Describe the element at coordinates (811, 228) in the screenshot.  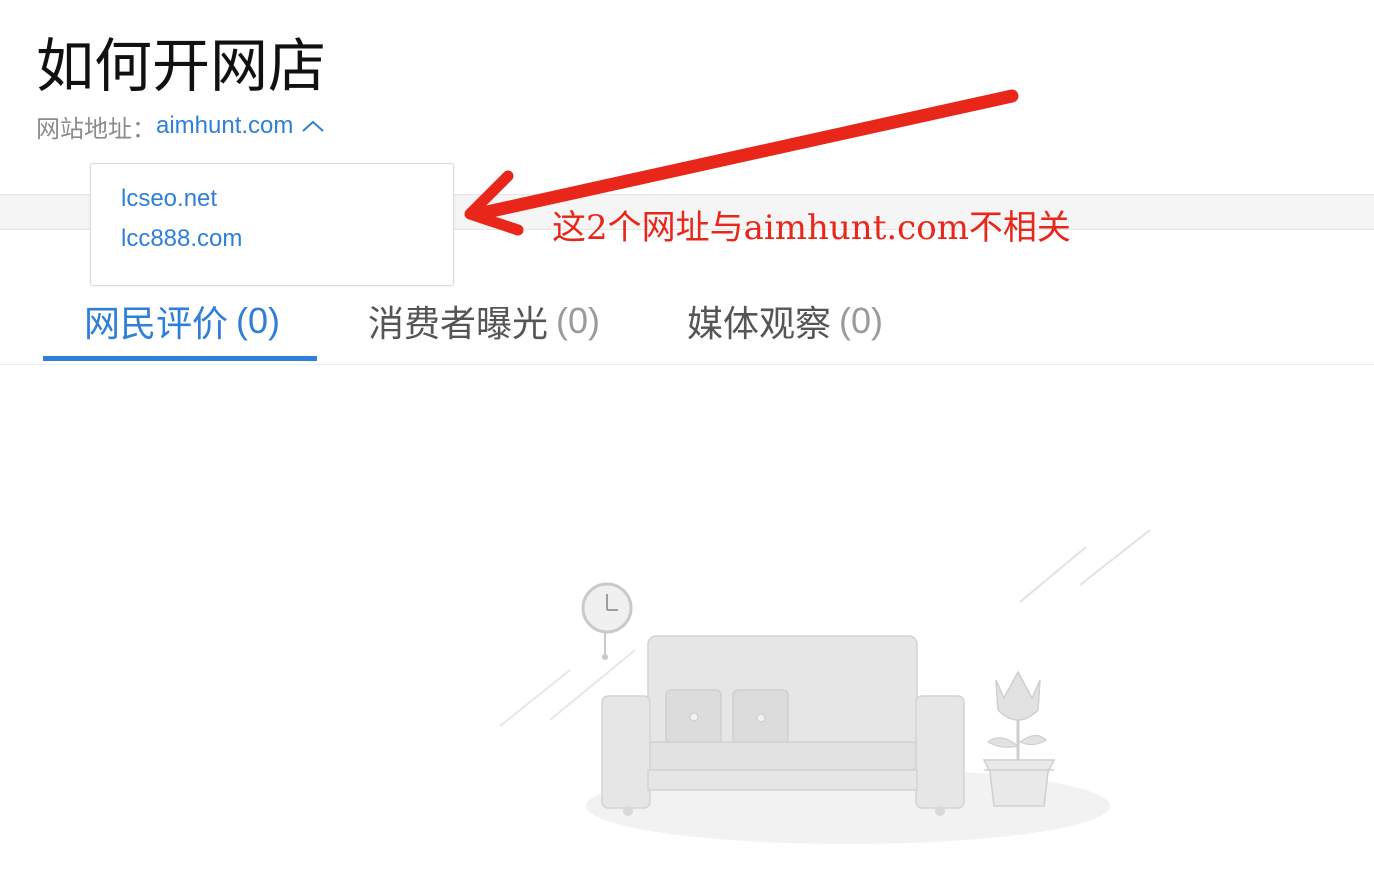
I see `annotation-text: 这2个网址与aimhunt.com不相关` at that location.